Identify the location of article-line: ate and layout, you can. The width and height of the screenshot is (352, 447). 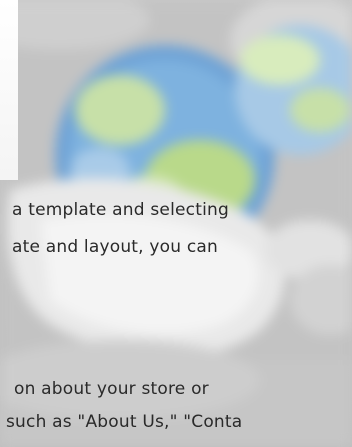
(115, 247).